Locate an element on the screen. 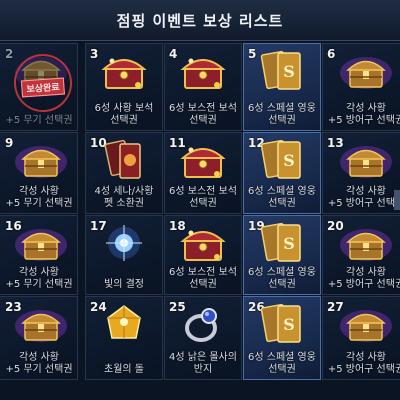 This screenshot has height=400, width=400. reward-cell-6: 6 각성 사황 +5 방어구 선택권 is located at coordinates (361, 87).